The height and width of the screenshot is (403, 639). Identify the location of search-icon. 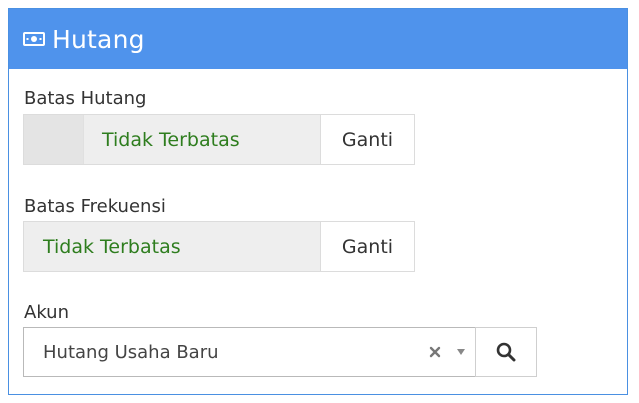
(506, 352).